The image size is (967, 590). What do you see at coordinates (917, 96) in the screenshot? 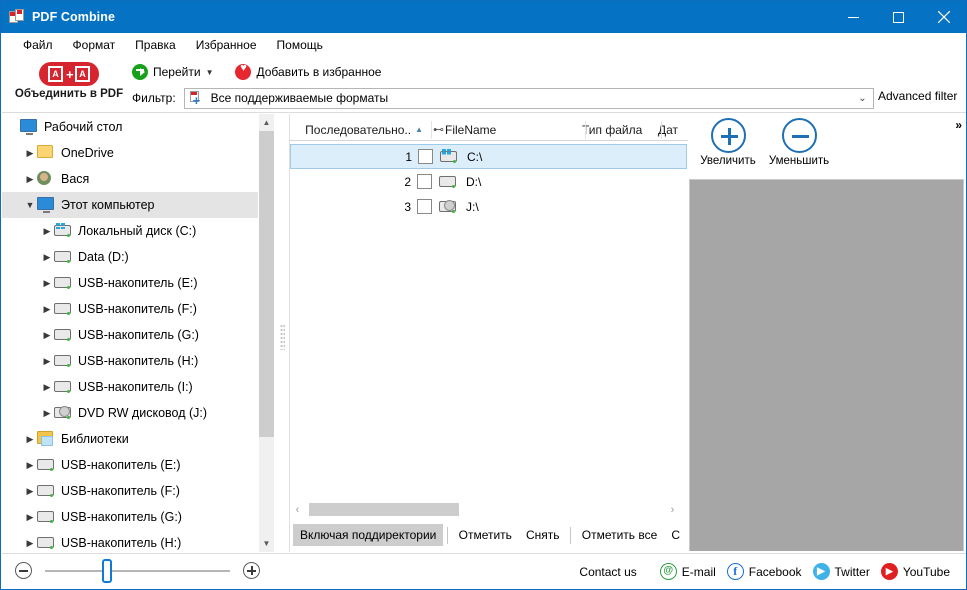
I see `advanced-filter-link: Advanced filter` at bounding box center [917, 96].